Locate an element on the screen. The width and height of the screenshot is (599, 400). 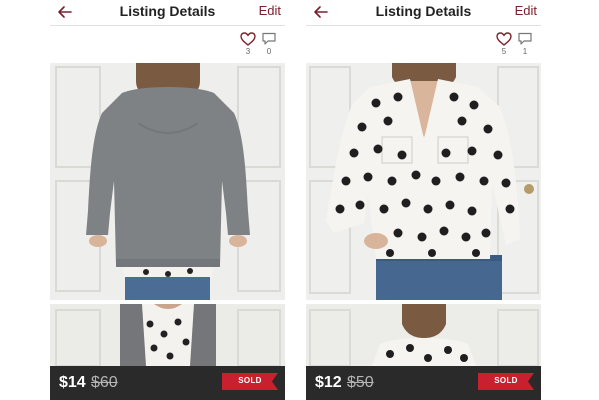
comment-button: 1 is located at coordinates (525, 44).